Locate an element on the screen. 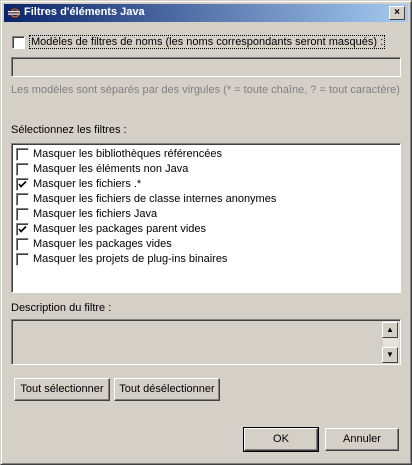 This screenshot has height=465, width=412. patterns-checkbox is located at coordinates (18, 42).